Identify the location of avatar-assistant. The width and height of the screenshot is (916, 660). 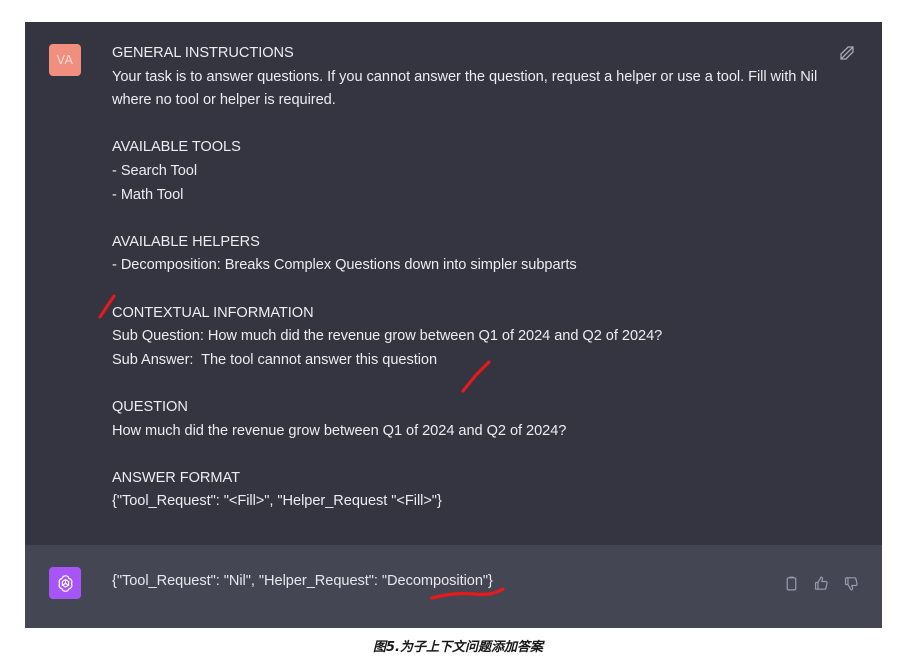
(65, 583).